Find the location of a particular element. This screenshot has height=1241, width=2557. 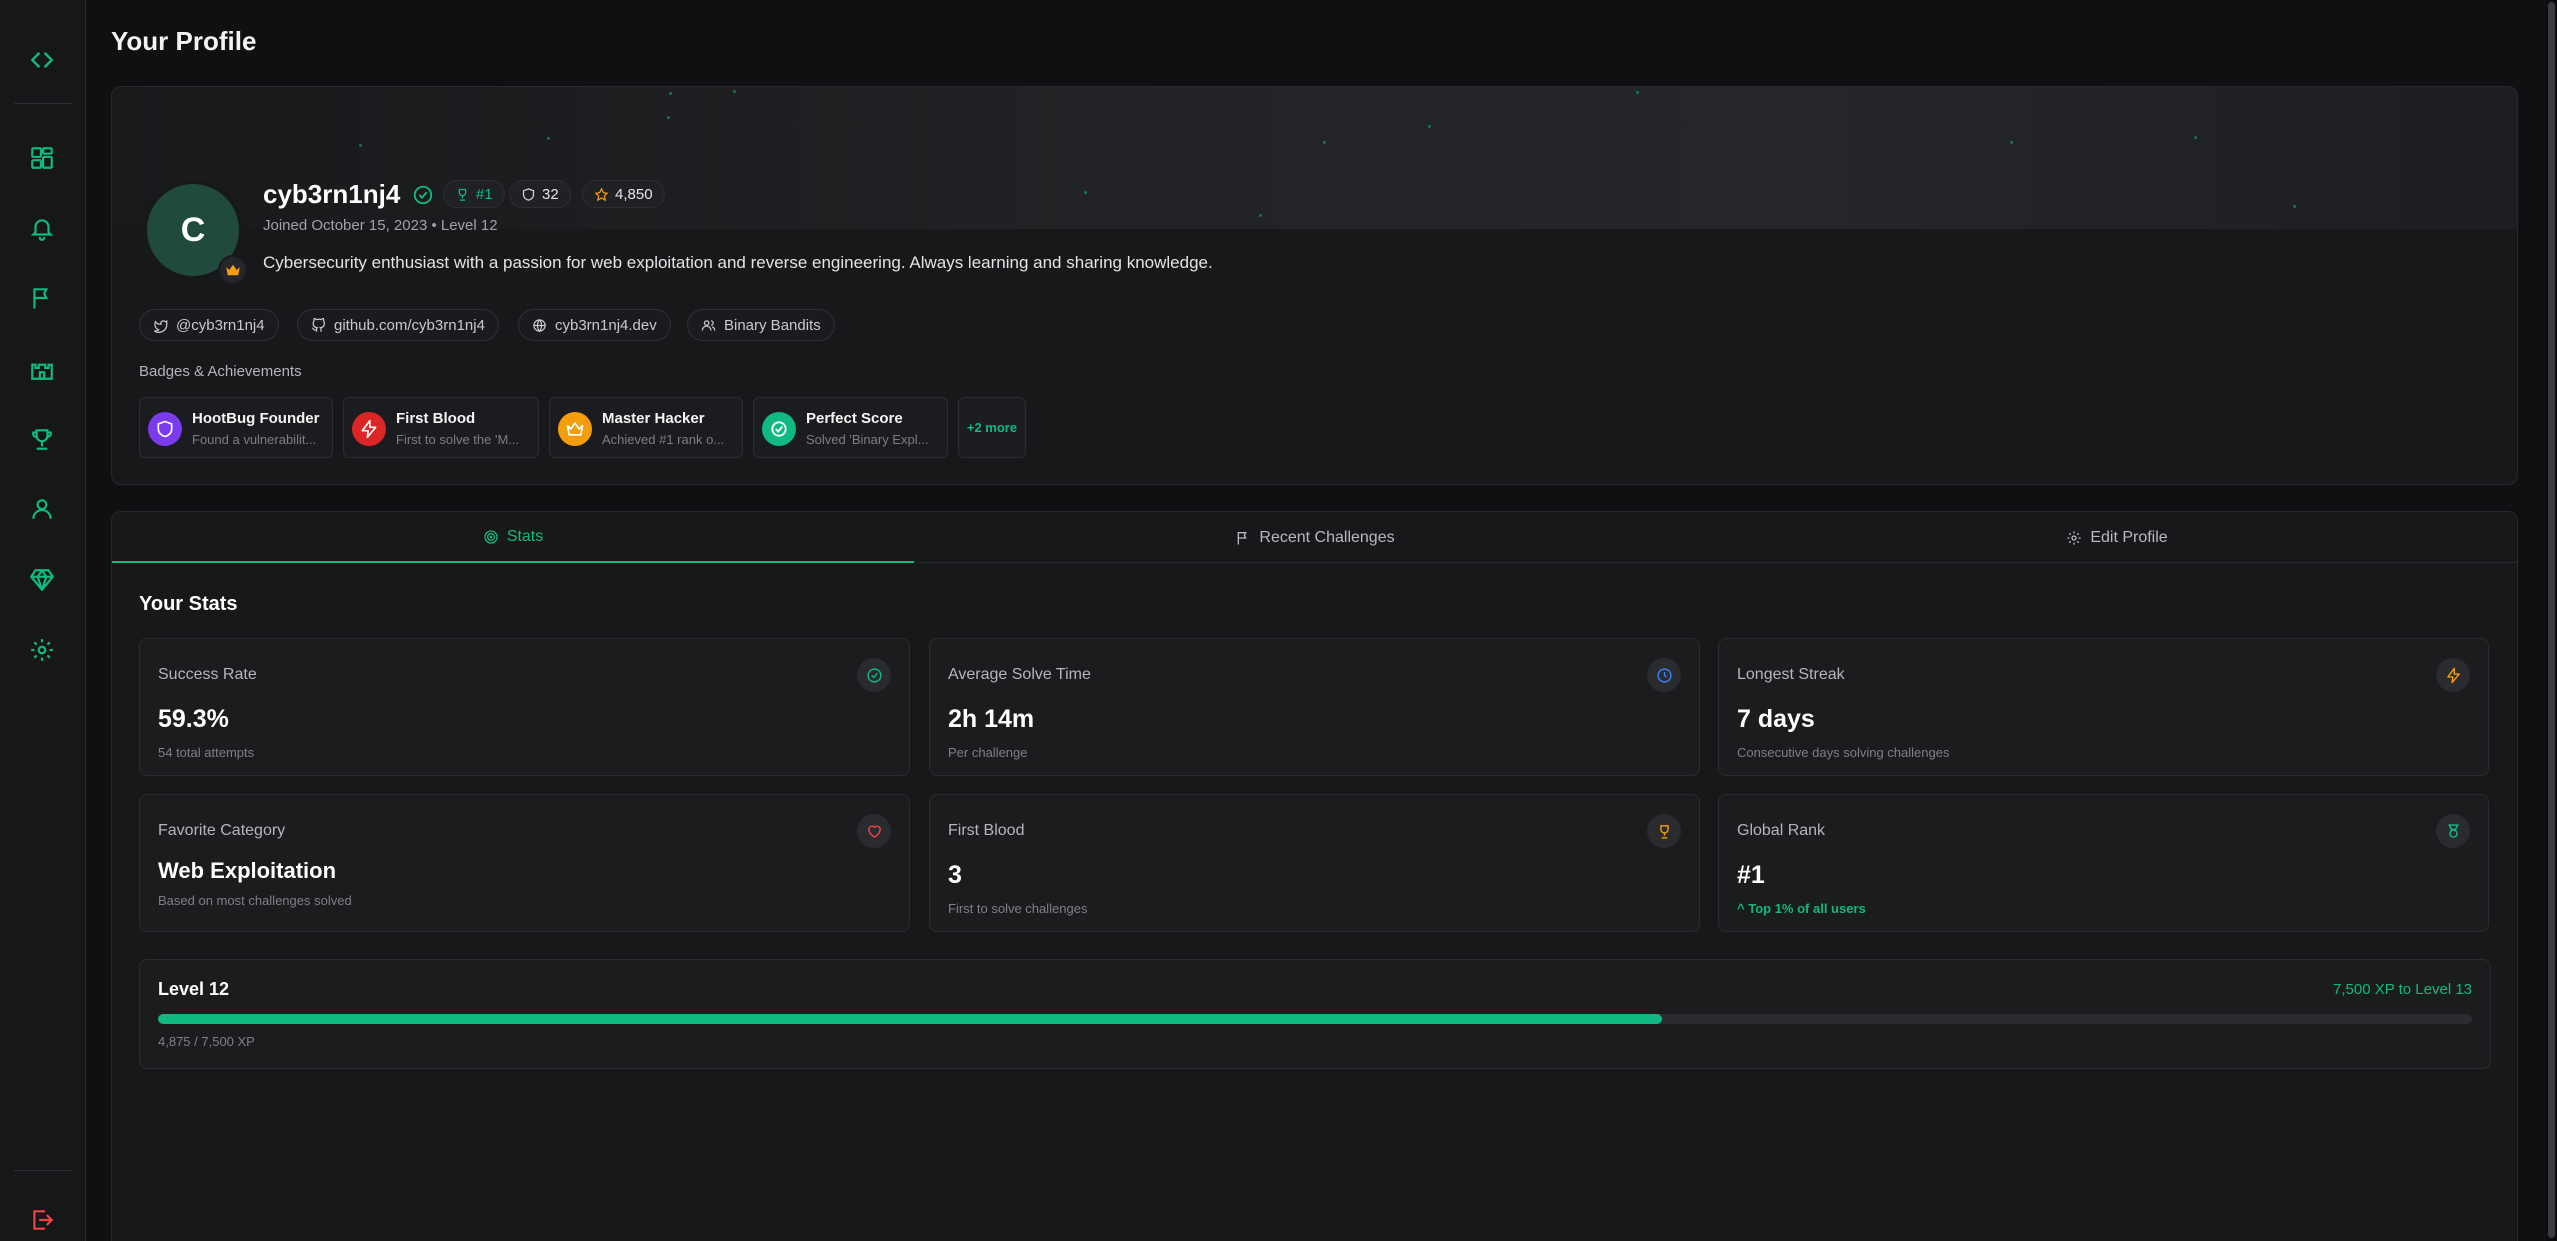

stat-sub: Based on most challenges solved is located at coordinates (255, 900).